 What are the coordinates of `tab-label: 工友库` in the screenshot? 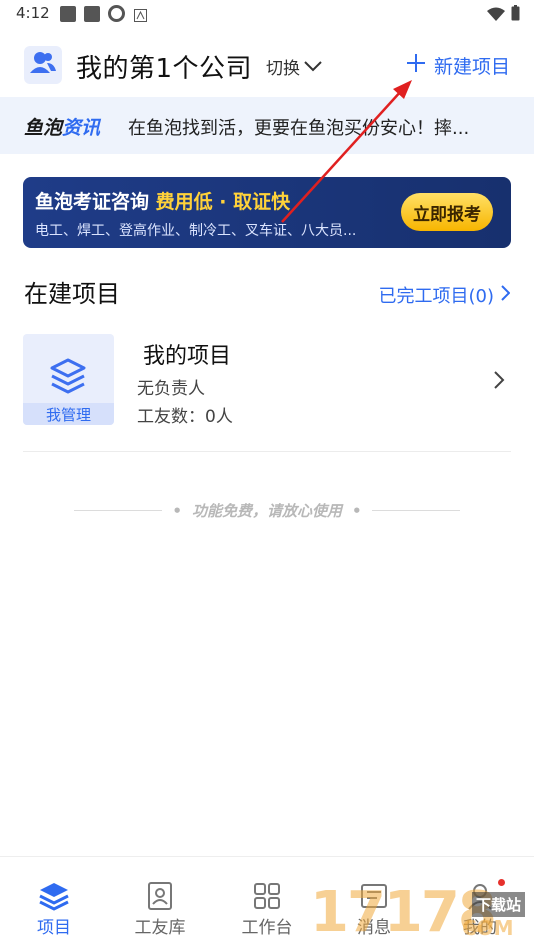 It's located at (160, 928).